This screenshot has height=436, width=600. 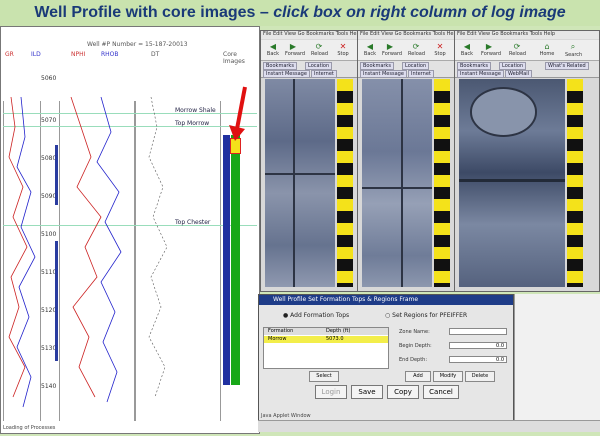 I want to click on end-depth-label: End Depth:, so click(x=413, y=360).